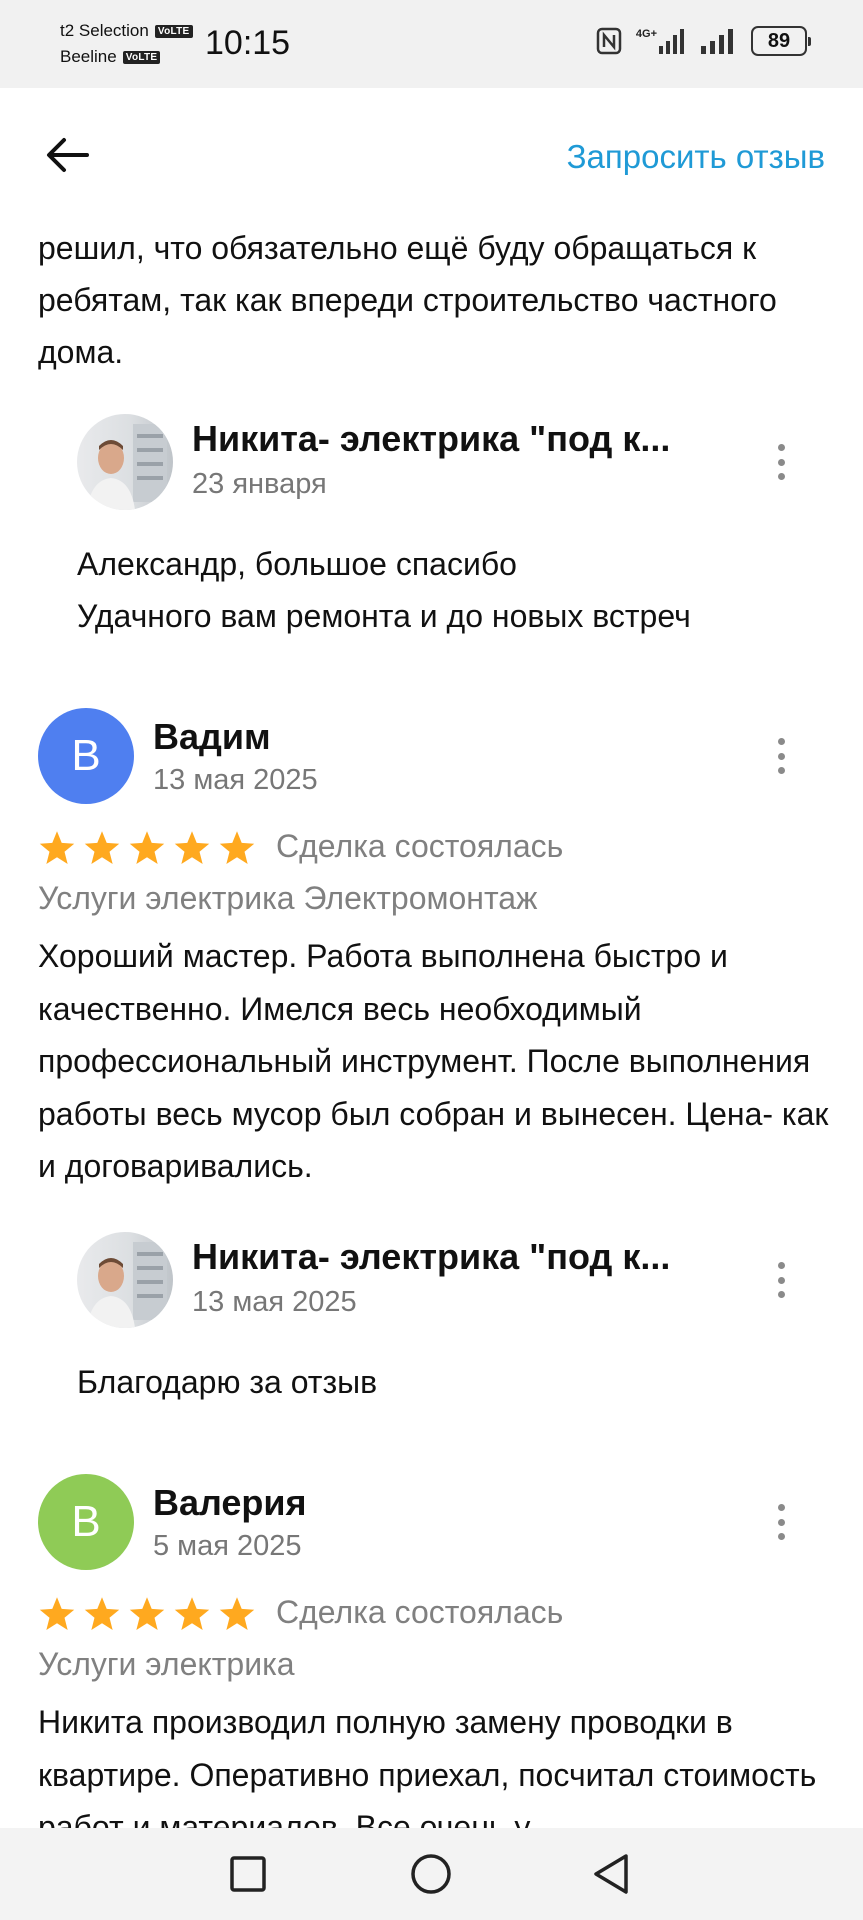 Image resolution: width=863 pixels, height=1920 pixels. Describe the element at coordinates (259, 484) in the screenshot. I see `reply-date: 23 января` at that location.